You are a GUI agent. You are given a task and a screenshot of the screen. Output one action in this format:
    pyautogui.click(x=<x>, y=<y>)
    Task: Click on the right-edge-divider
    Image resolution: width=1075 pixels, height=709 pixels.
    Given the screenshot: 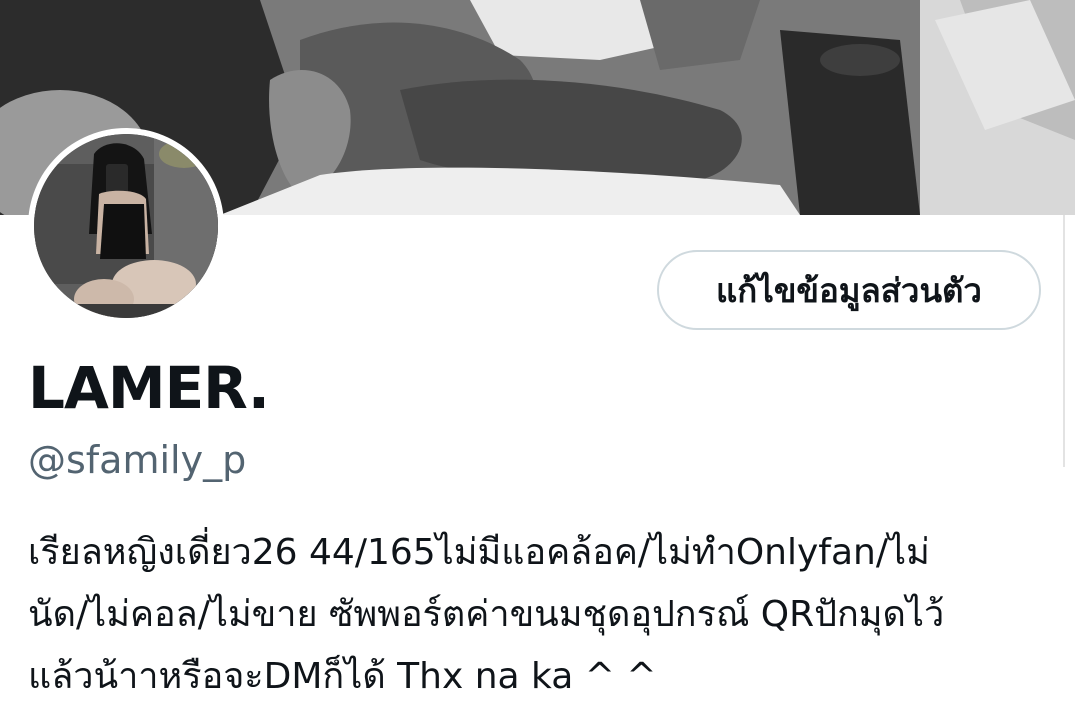 What is the action you would take?
    pyautogui.click(x=1064, y=341)
    